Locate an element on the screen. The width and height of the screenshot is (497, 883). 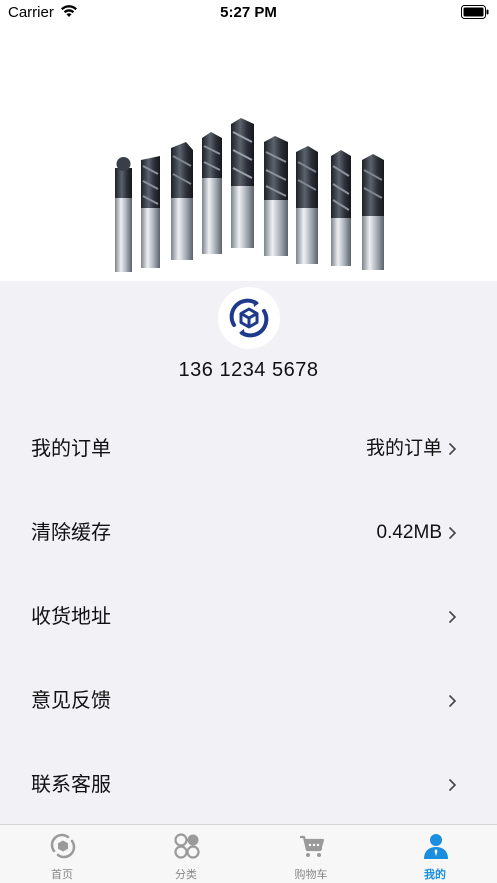
tab-bar: 首页 分类 购物车 我的 is located at coordinates (248, 853).